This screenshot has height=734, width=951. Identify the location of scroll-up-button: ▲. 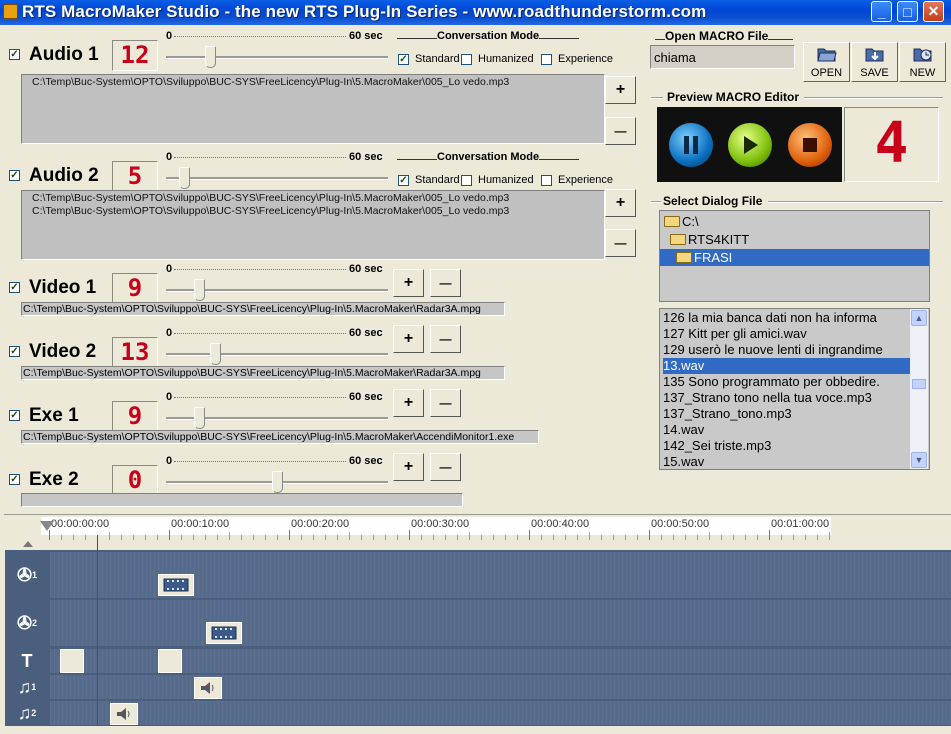
(919, 318).